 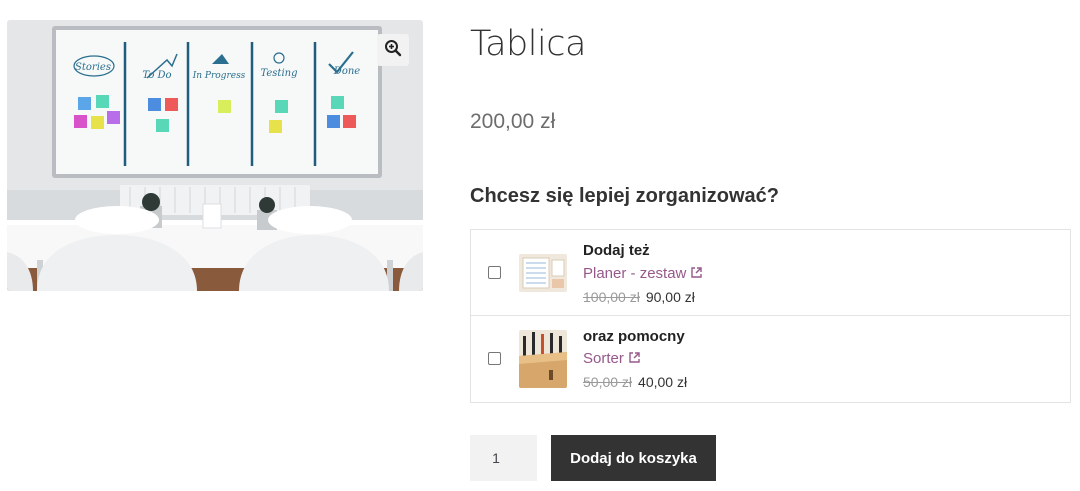 I want to click on zoom-button, so click(x=393, y=50).